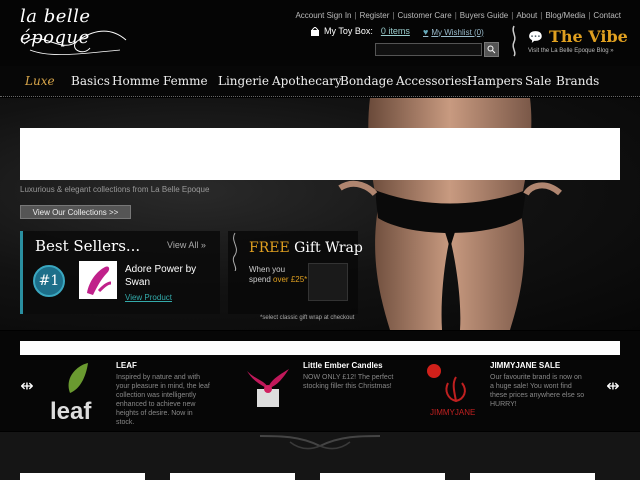 Image resolution: width=640 pixels, height=480 pixels. What do you see at coordinates (328, 282) in the screenshot?
I see `gift-box-image` at bounding box center [328, 282].